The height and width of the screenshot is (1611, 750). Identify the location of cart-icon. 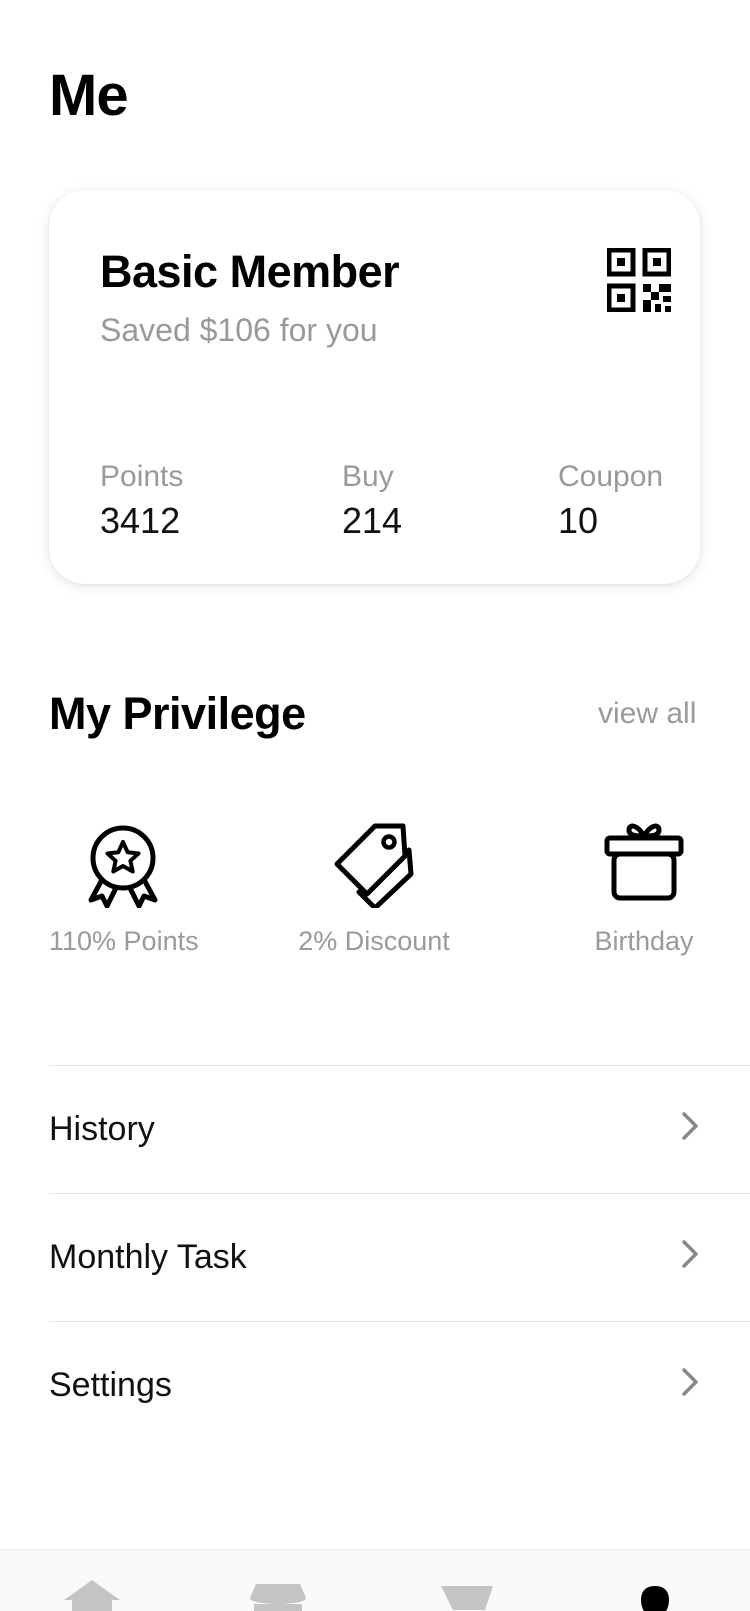
(467, 1595).